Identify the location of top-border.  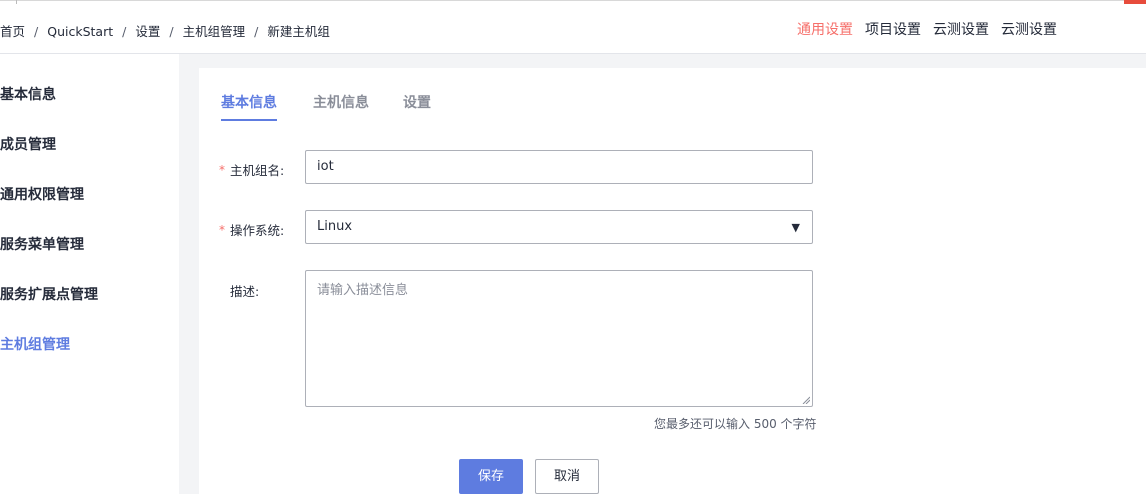
(573, 0).